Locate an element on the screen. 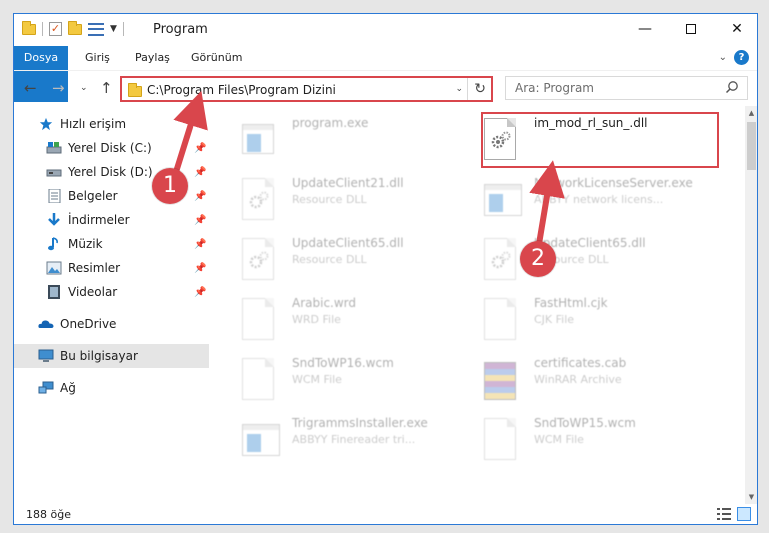 The height and width of the screenshot is (533, 769). file-name: NetworkLicenseServer.exe is located at coordinates (613, 183).